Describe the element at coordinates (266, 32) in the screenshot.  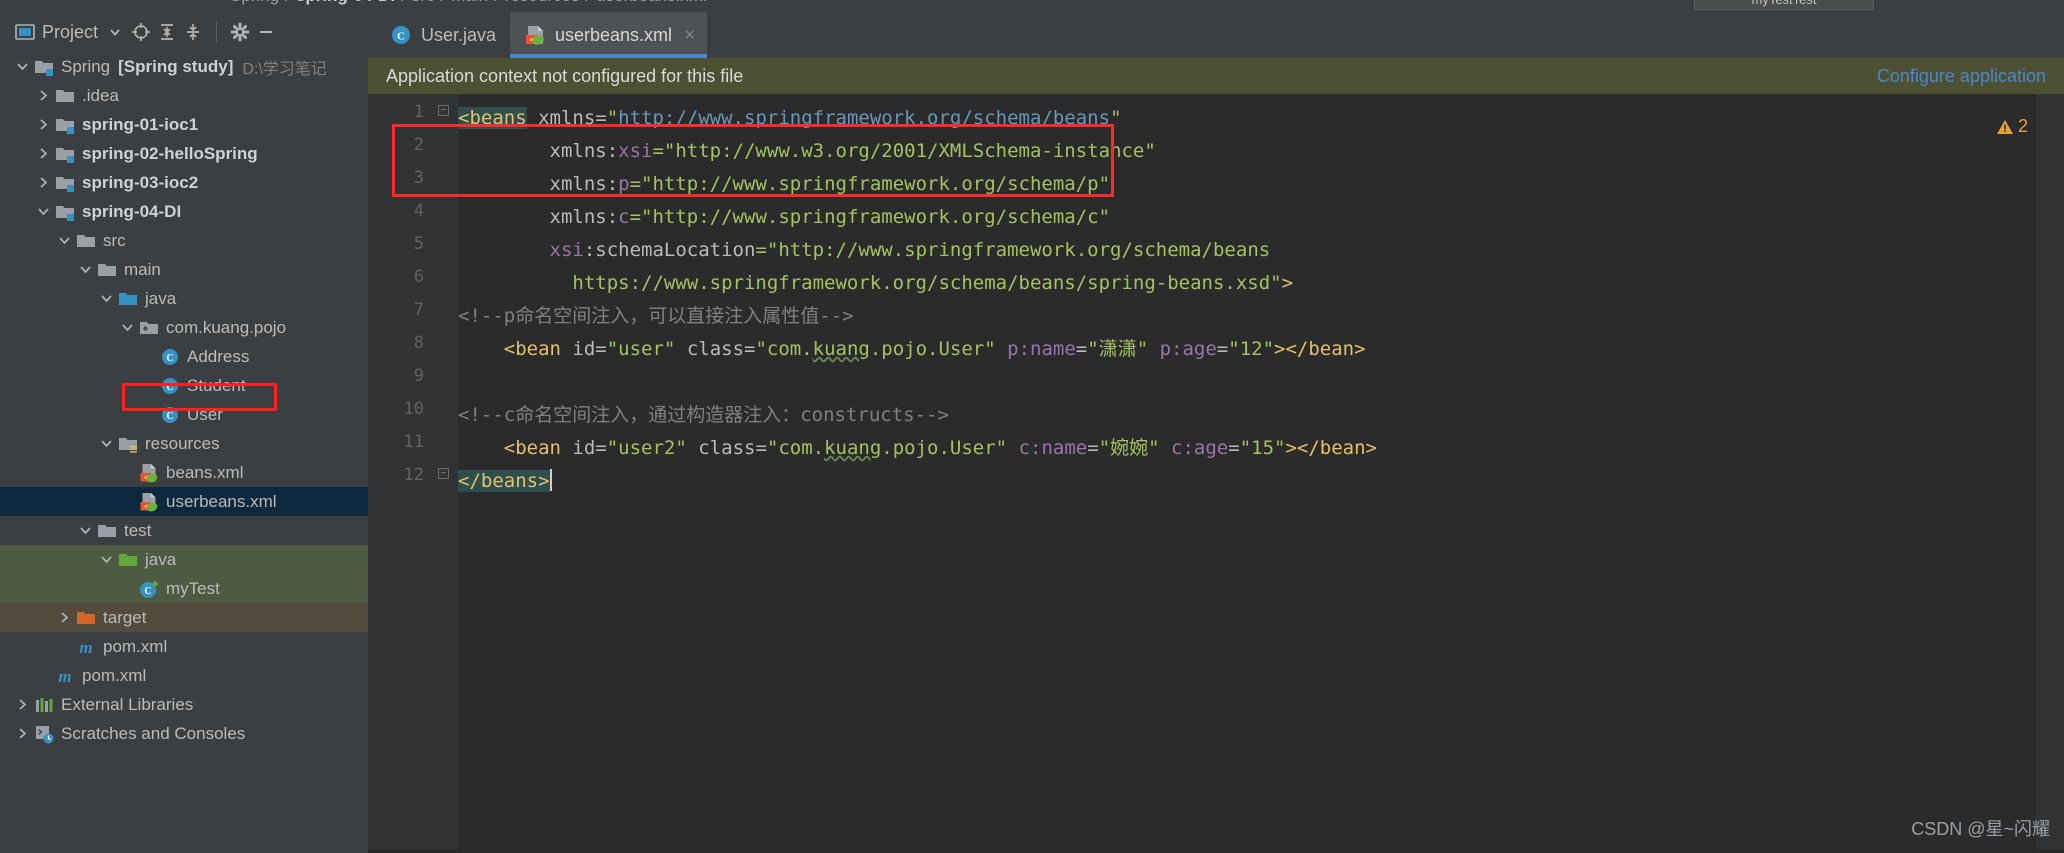
I see `minimize-icon` at that location.